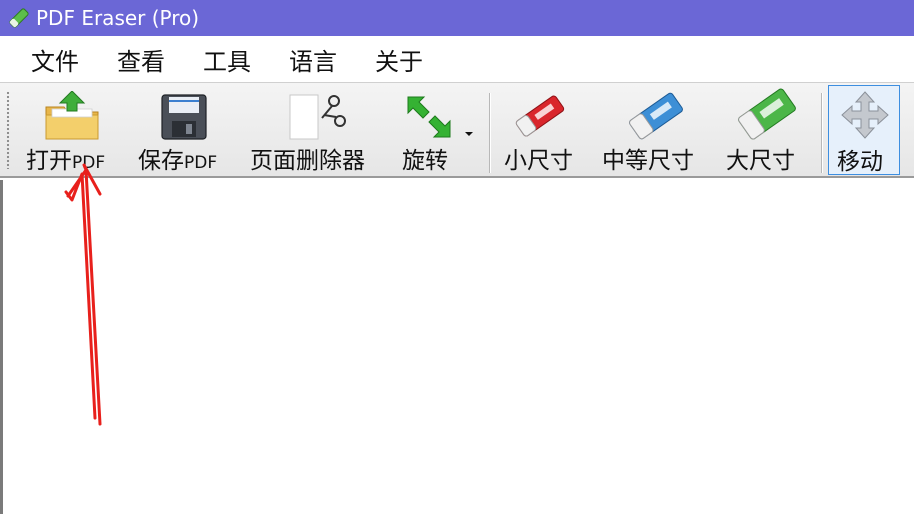 Image resolution: width=914 pixels, height=514 pixels. I want to click on large-size-button: 大尺寸, so click(770, 130).